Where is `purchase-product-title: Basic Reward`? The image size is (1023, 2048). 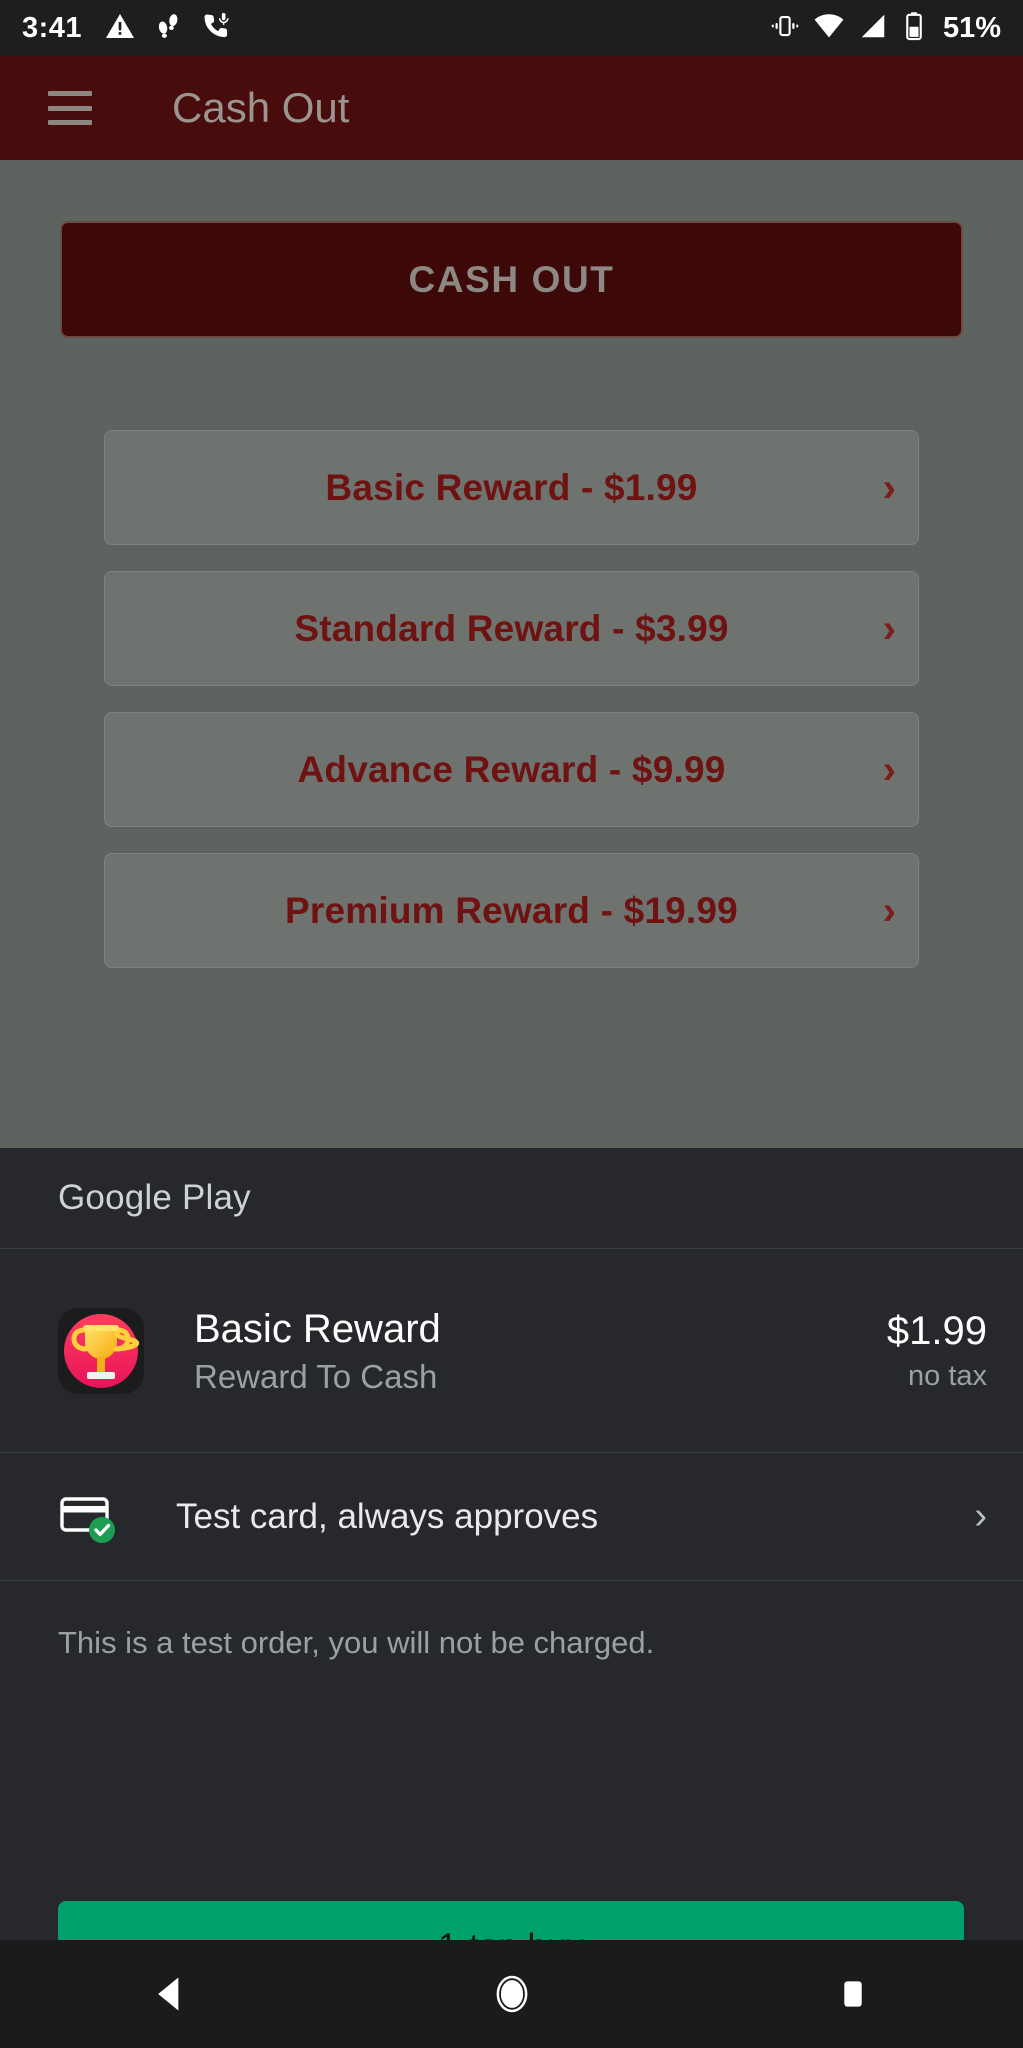
purchase-product-title: Basic Reward is located at coordinates (317, 1328).